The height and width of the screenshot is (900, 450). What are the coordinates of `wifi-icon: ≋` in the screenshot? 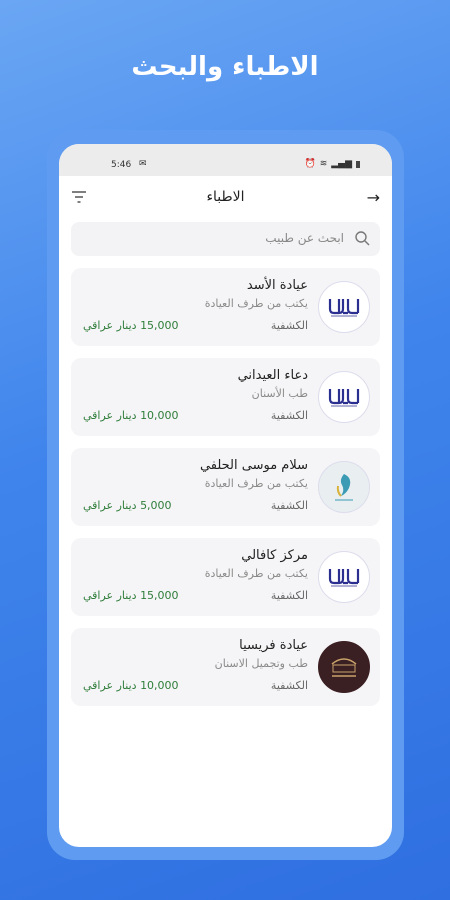 It's located at (323, 164).